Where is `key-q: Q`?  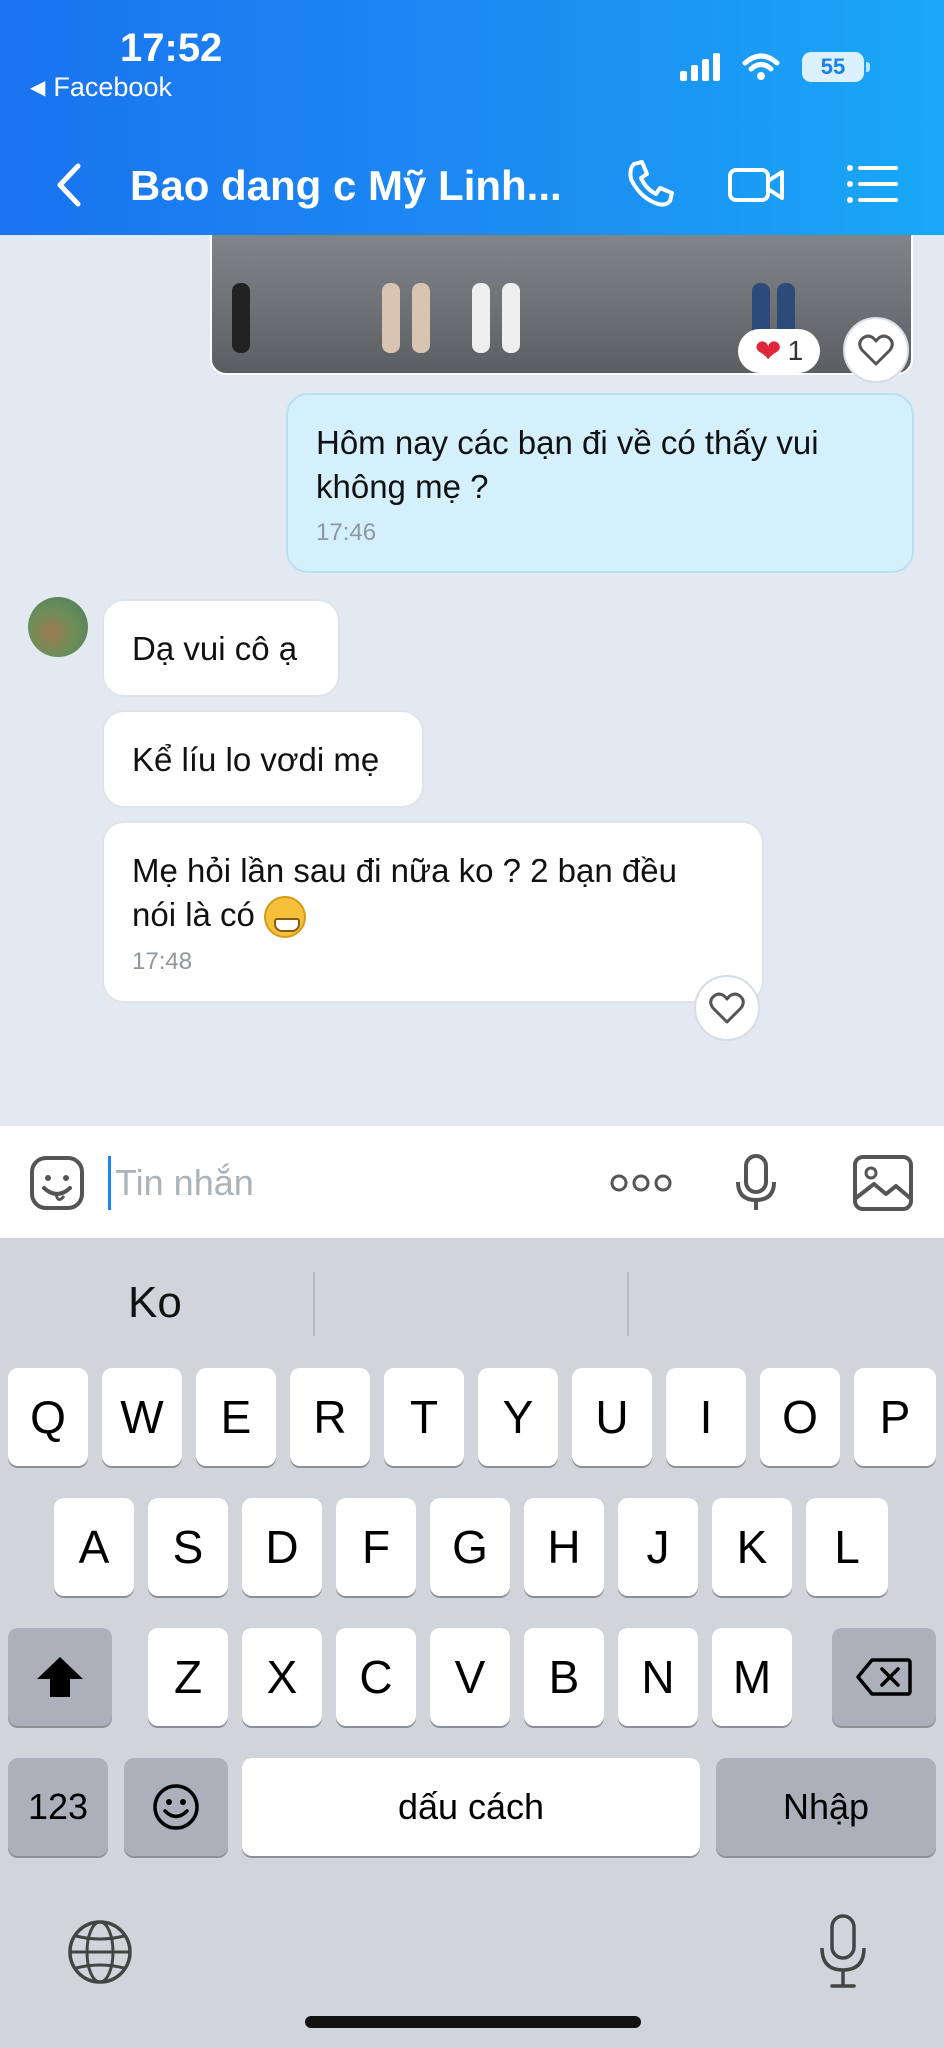
key-q: Q is located at coordinates (48, 1417).